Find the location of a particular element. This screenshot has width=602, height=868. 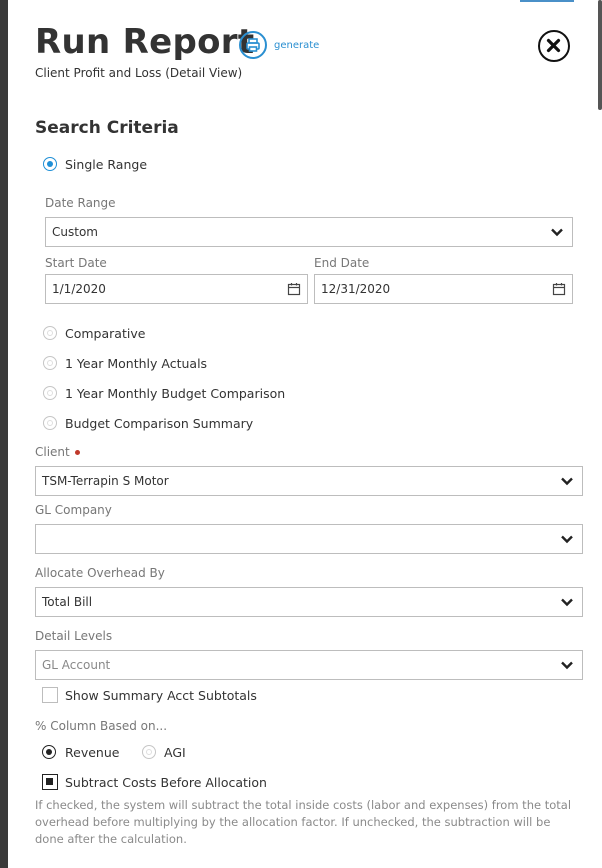

subtract-costs-checkbox is located at coordinates (50, 782).